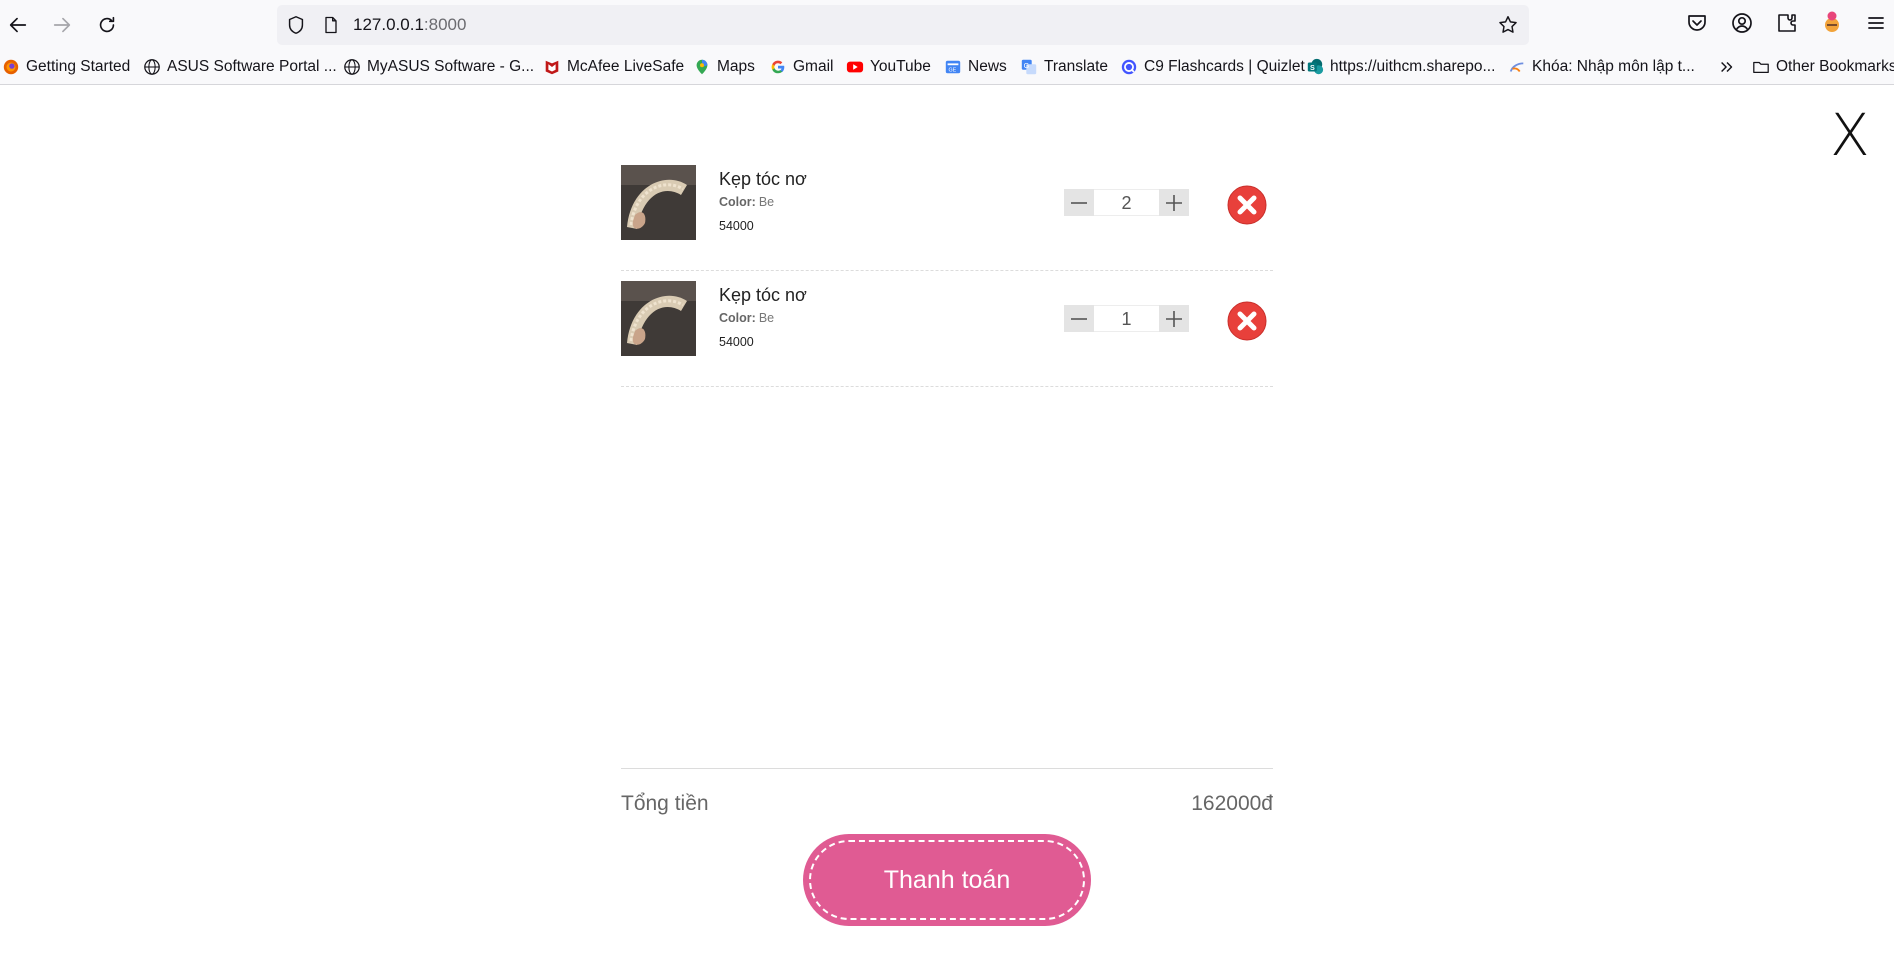  I want to click on maps-pin-icon, so click(702, 67).